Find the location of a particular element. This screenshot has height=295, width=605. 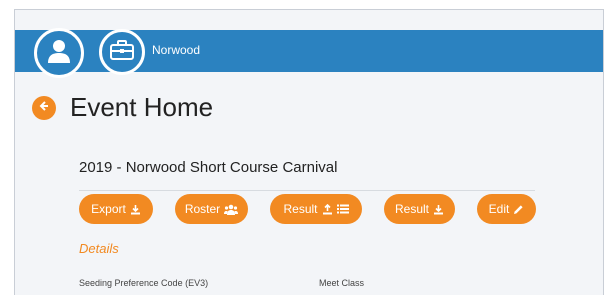

divider is located at coordinates (307, 190).